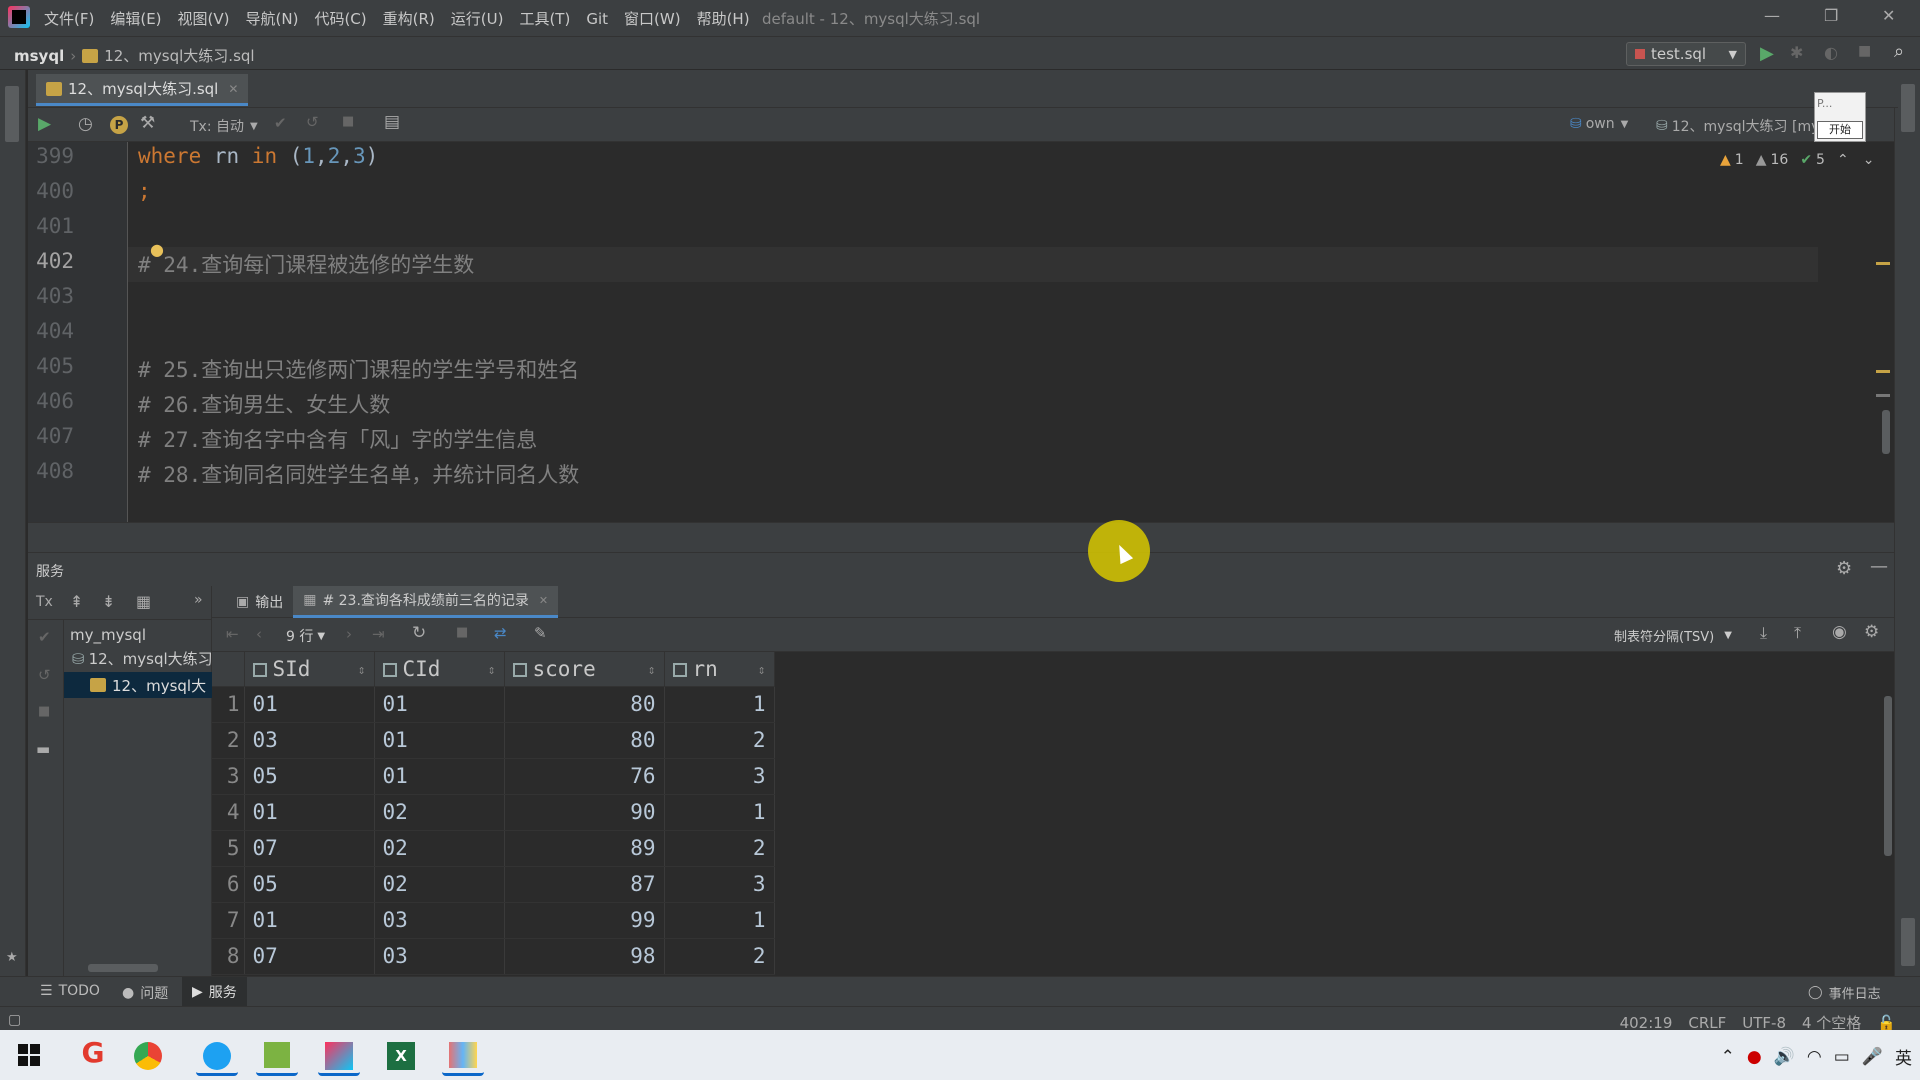 The height and width of the screenshot is (1080, 1920). What do you see at coordinates (426, 601) in the screenshot?
I see `tab-result: ▦ # 23.查询各科成绩前三名的记录 ✕` at bounding box center [426, 601].